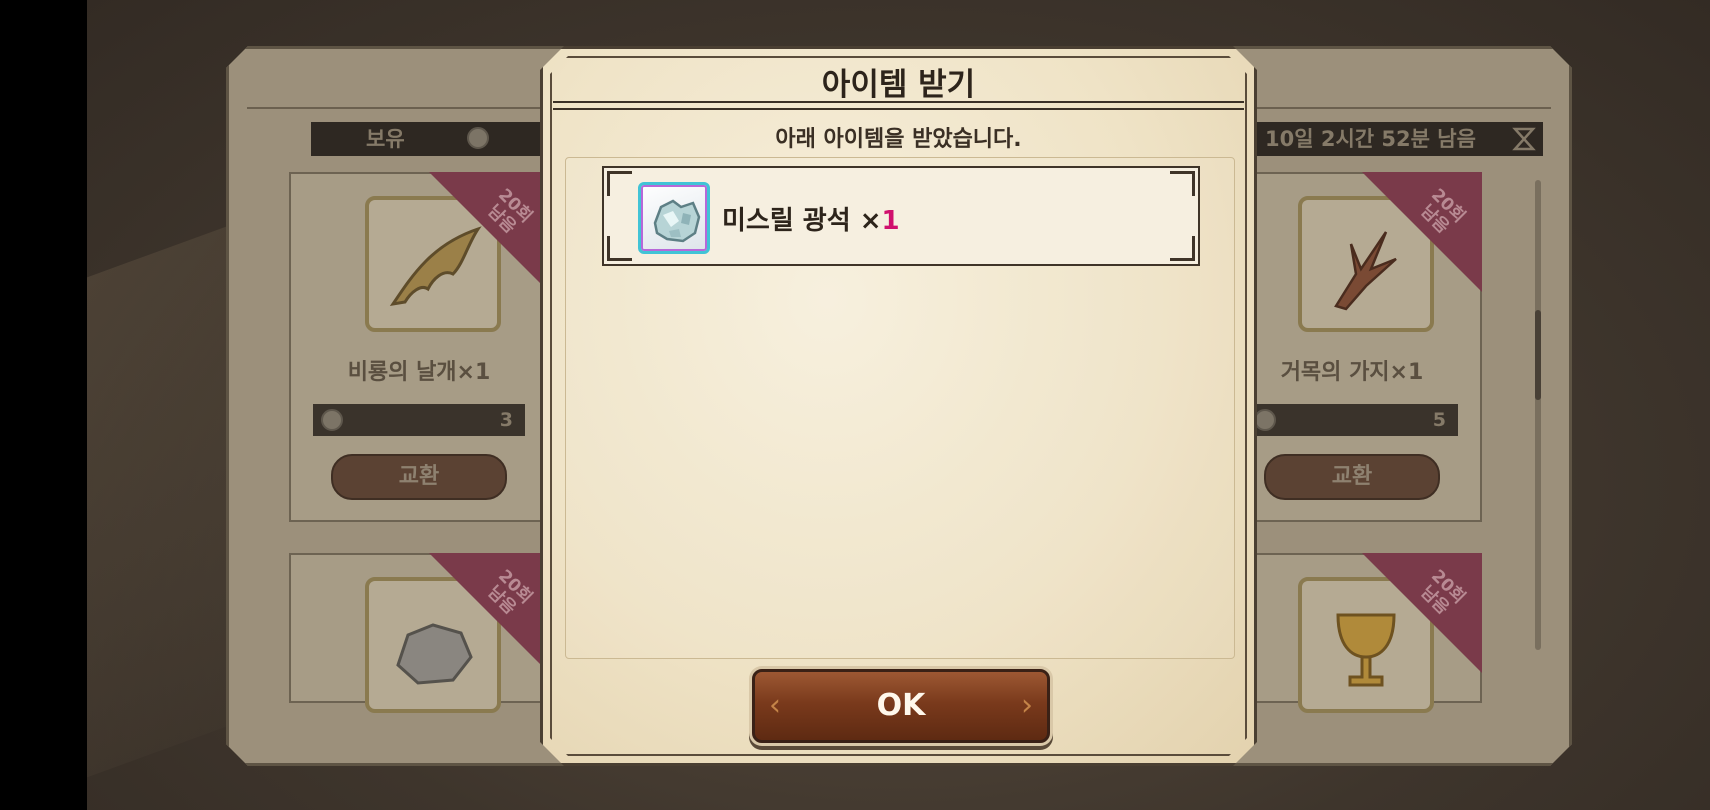 The image size is (1710, 810). What do you see at coordinates (677, 221) in the screenshot?
I see `mithril-ore-icon` at bounding box center [677, 221].